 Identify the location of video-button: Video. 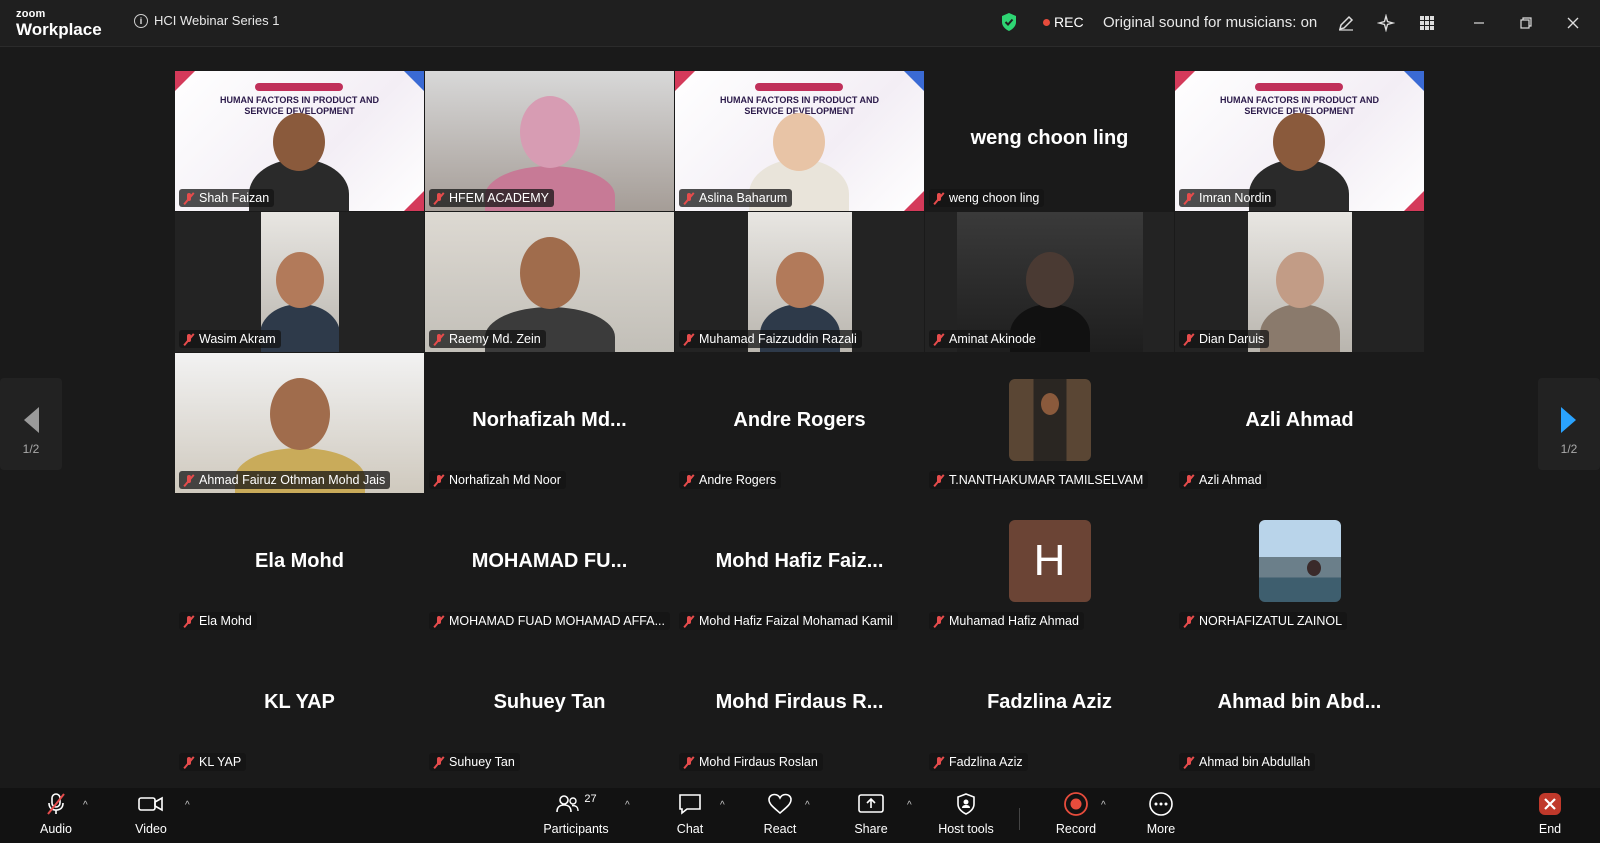
(151, 815).